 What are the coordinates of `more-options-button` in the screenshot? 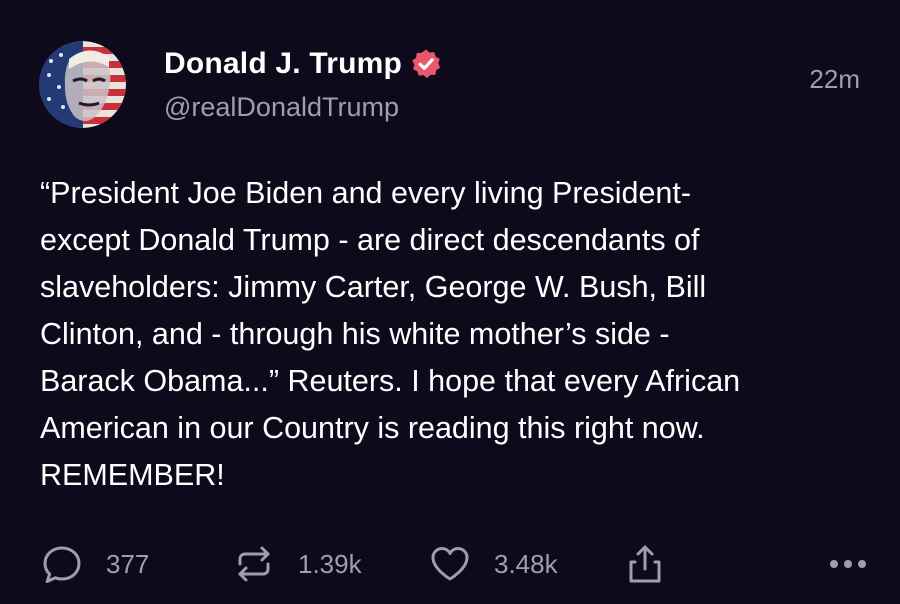 It's located at (848, 564).